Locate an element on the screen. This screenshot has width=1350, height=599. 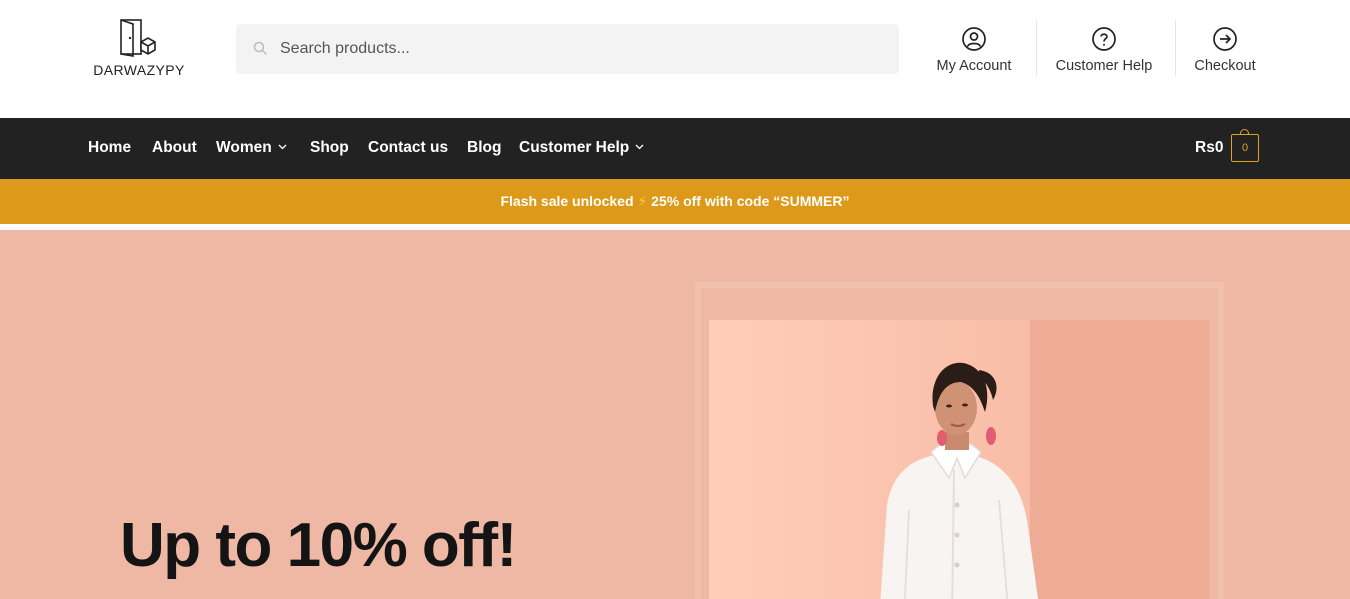
nav-item-shop: Shop is located at coordinates (329, 148).